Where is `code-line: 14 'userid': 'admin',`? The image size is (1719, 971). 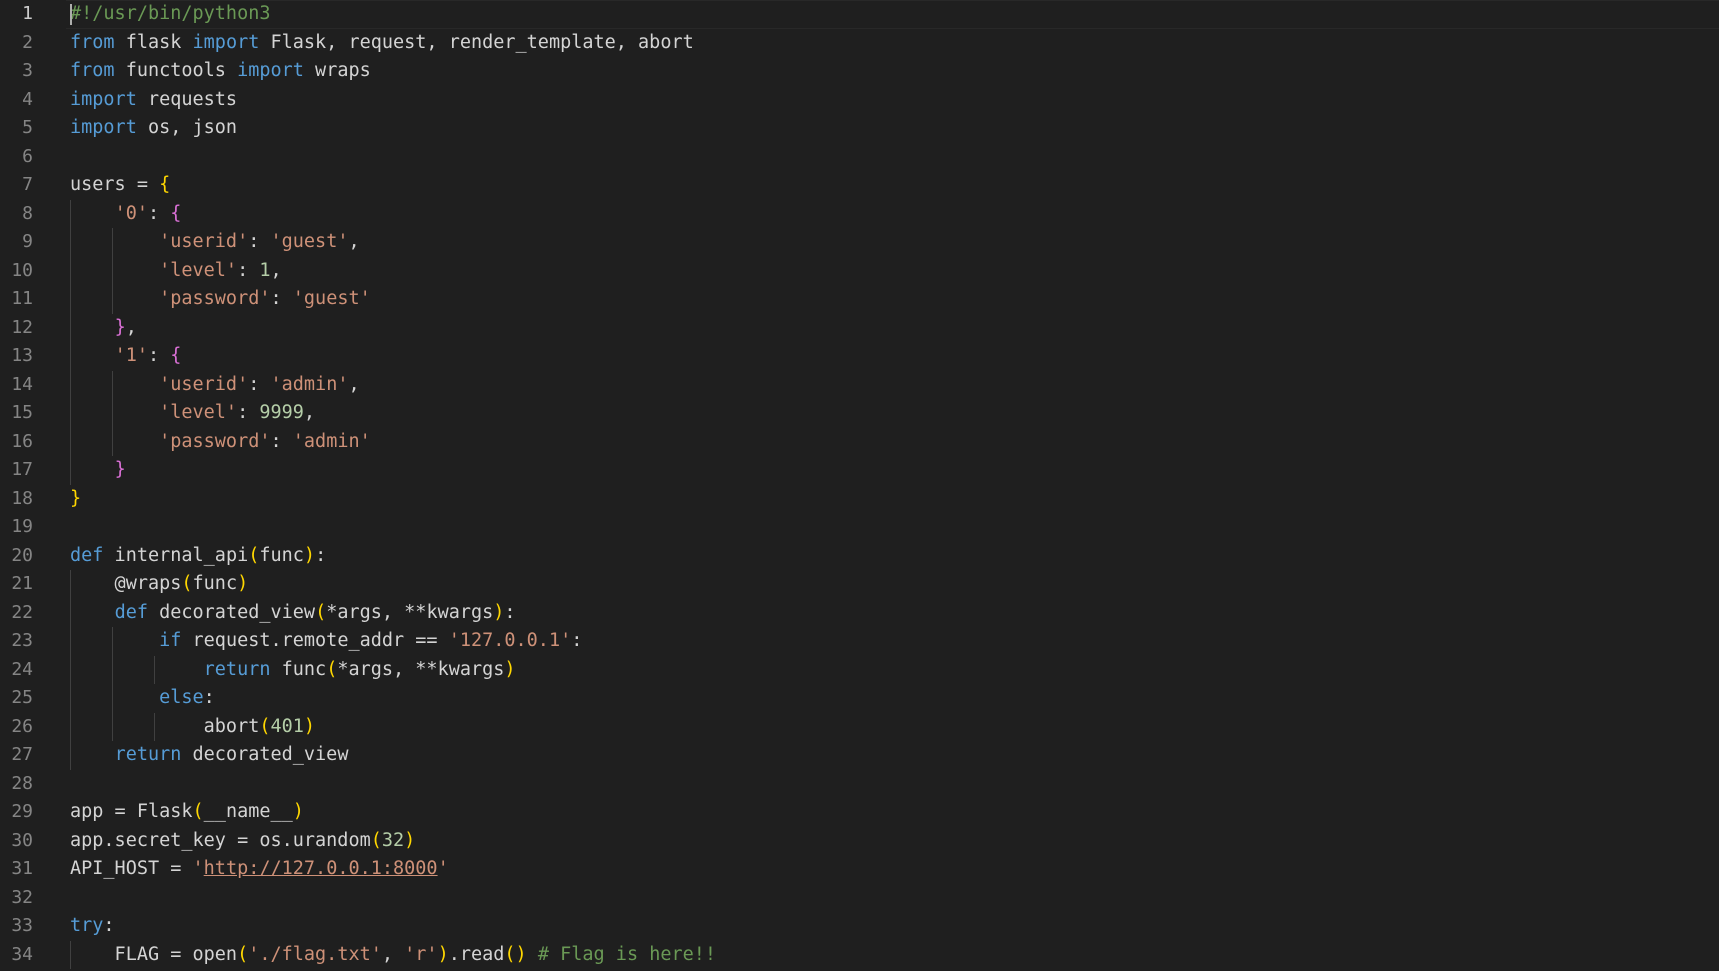 code-line: 14 'userid': 'admin', is located at coordinates (859, 384).